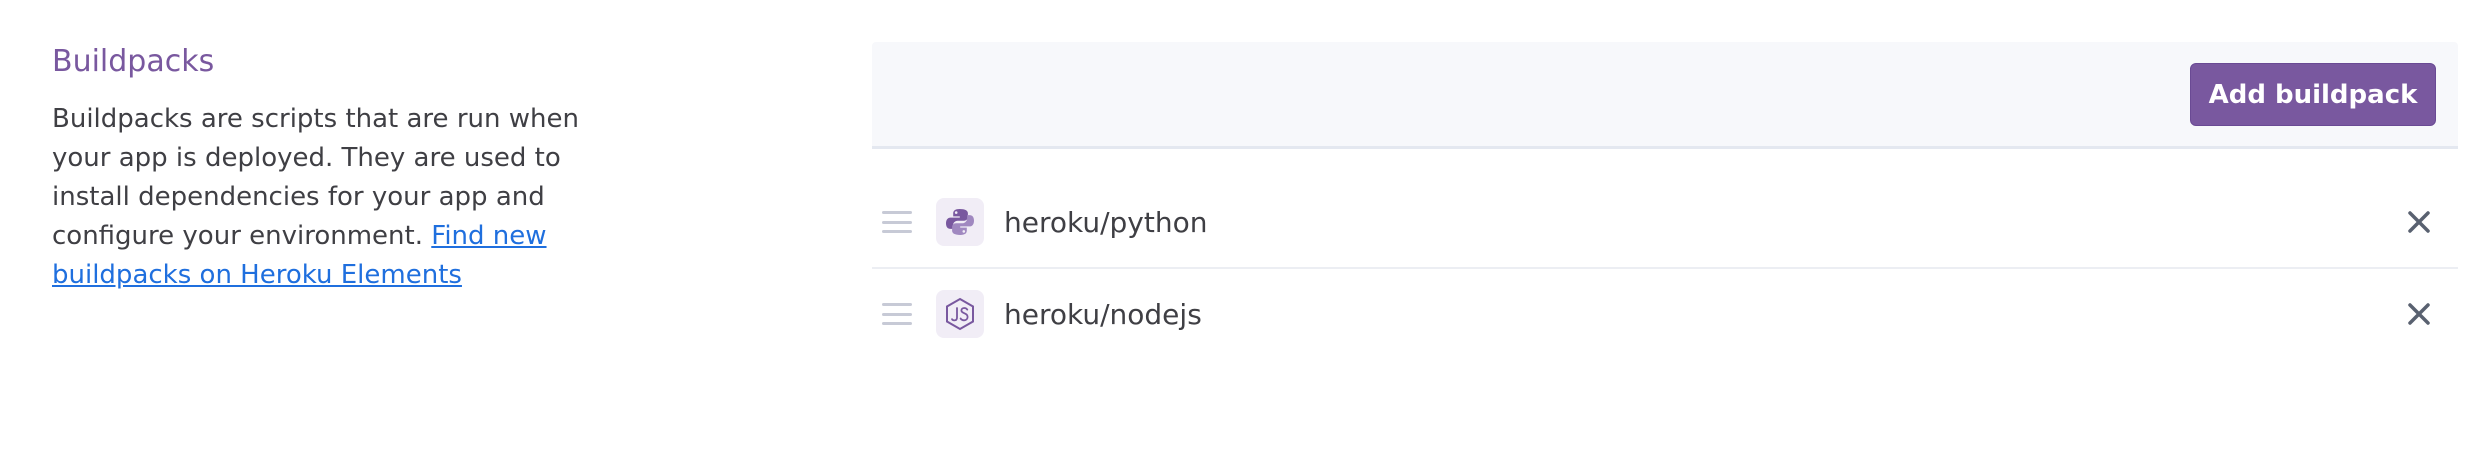 The image size is (2488, 458). Describe the element at coordinates (1106, 222) in the screenshot. I see `buildpack-name: heroku/python` at that location.